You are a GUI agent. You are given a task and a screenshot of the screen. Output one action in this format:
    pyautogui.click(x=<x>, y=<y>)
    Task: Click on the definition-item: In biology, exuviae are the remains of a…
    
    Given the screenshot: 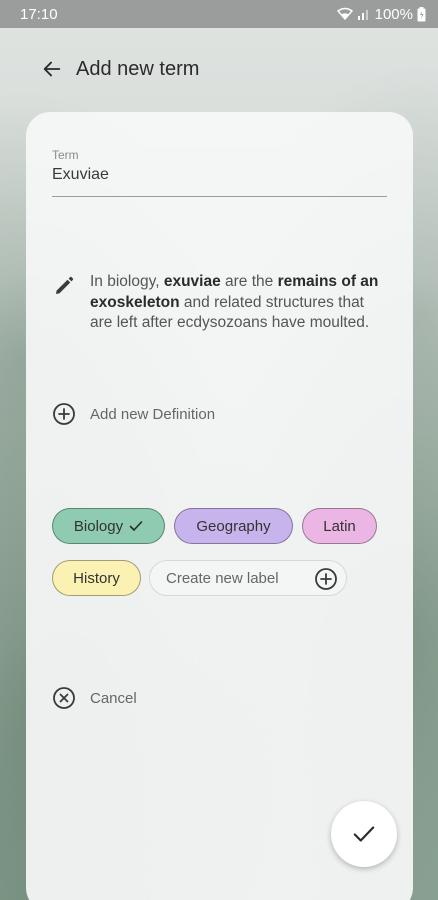 What is the action you would take?
    pyautogui.click(x=219, y=303)
    